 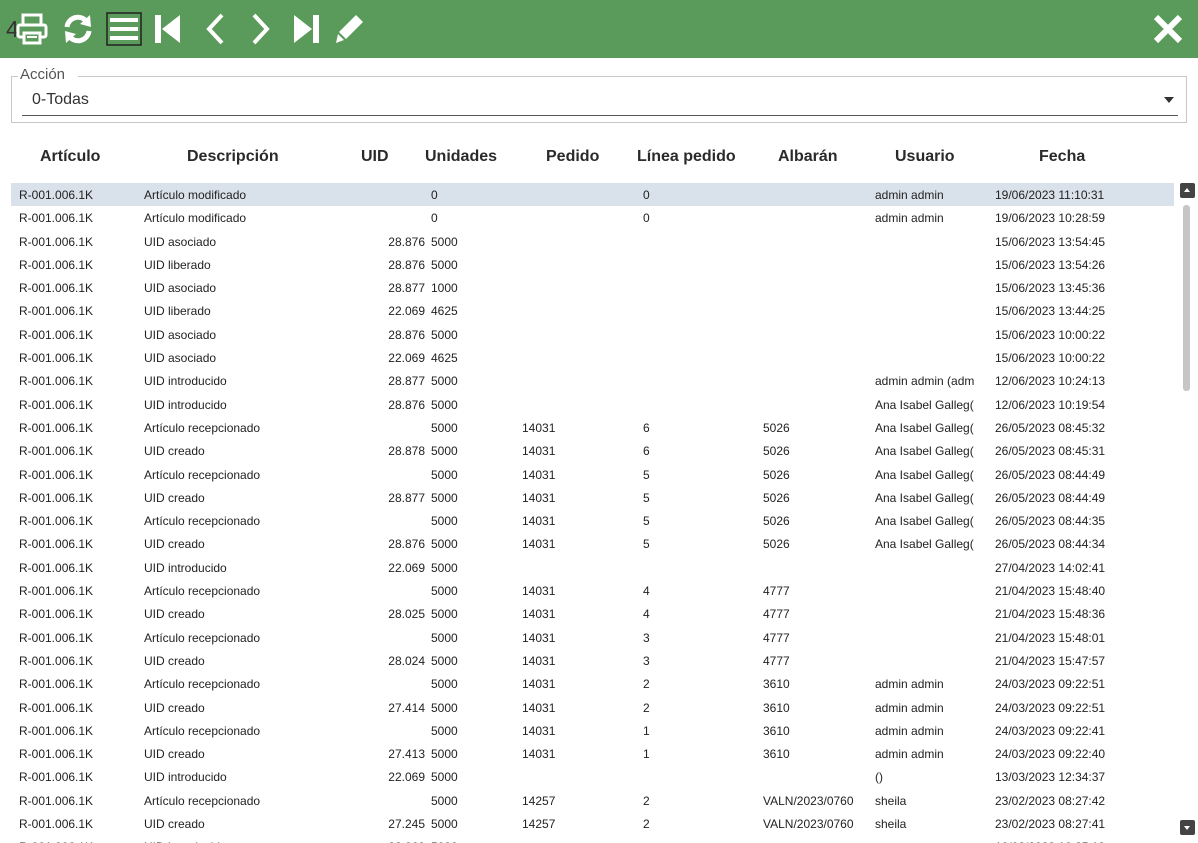 What do you see at coordinates (260, 29) in the screenshot?
I see `next-record-button` at bounding box center [260, 29].